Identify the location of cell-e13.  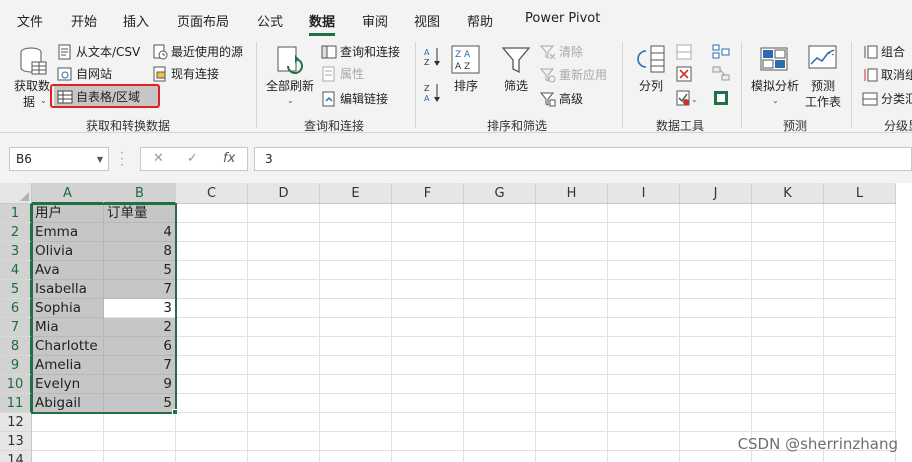
(356, 441).